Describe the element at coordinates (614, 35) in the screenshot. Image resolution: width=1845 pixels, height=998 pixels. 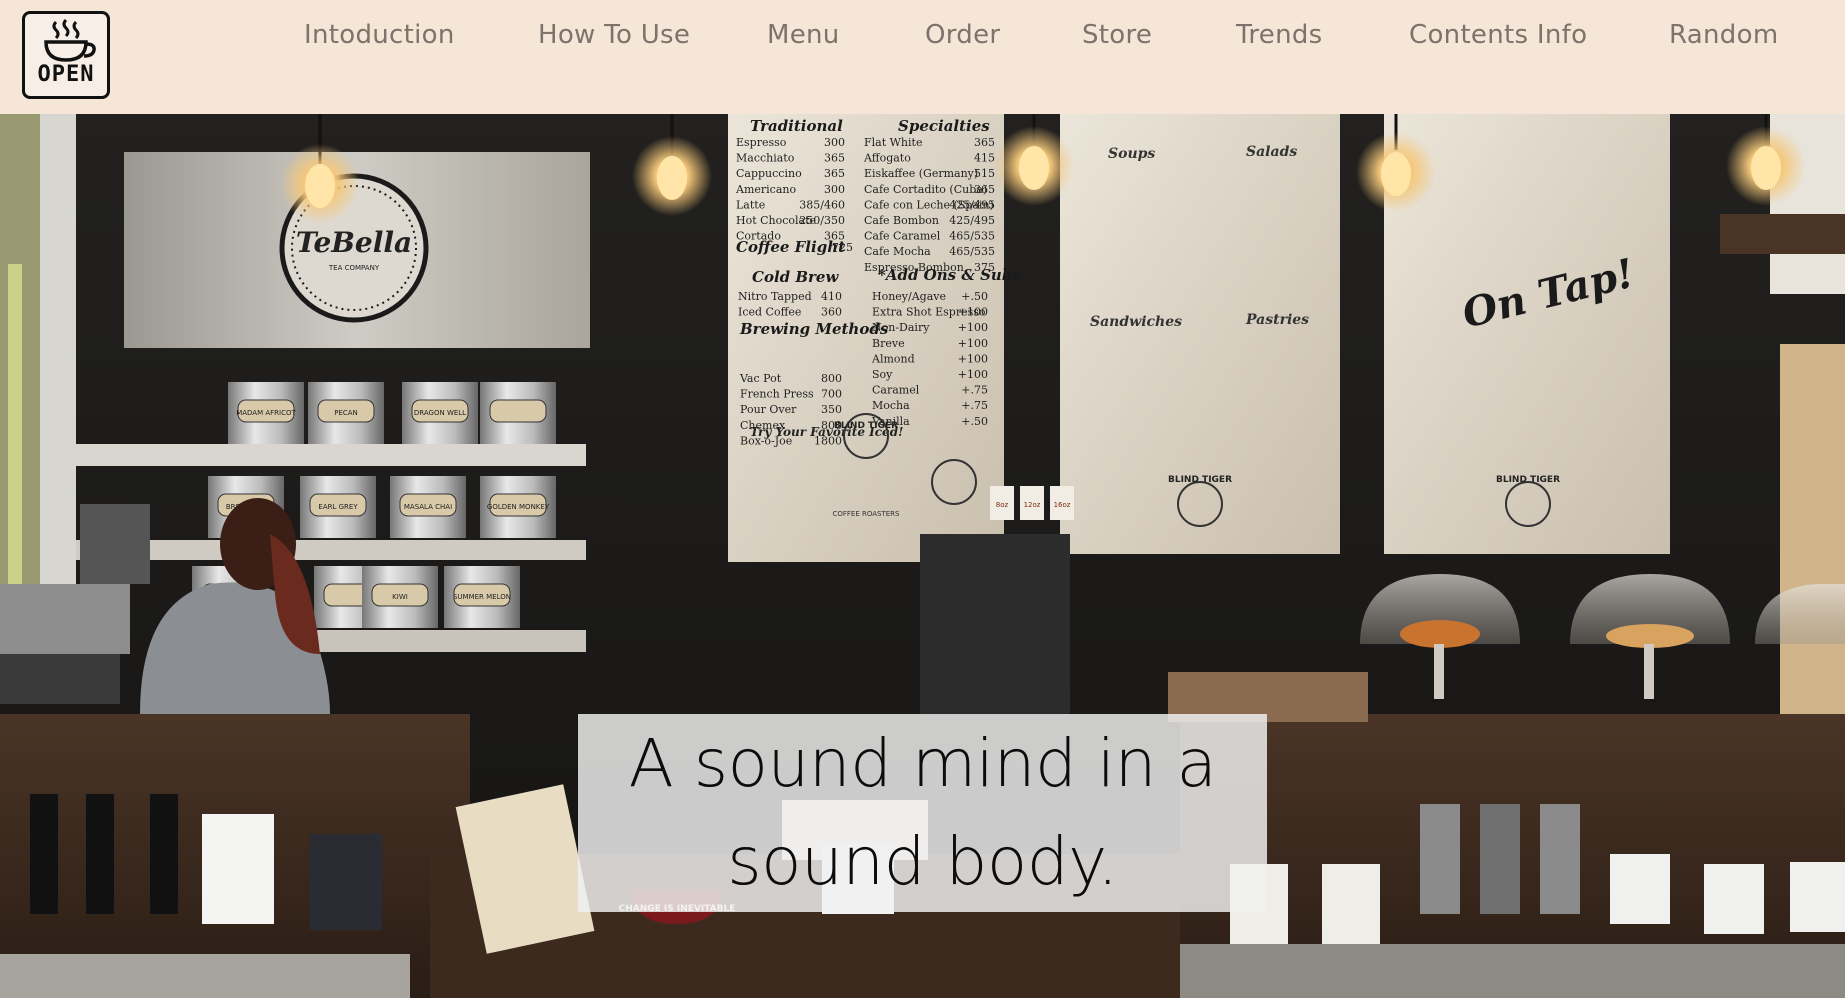
I see `nav-how-to-use: How To Use` at that location.